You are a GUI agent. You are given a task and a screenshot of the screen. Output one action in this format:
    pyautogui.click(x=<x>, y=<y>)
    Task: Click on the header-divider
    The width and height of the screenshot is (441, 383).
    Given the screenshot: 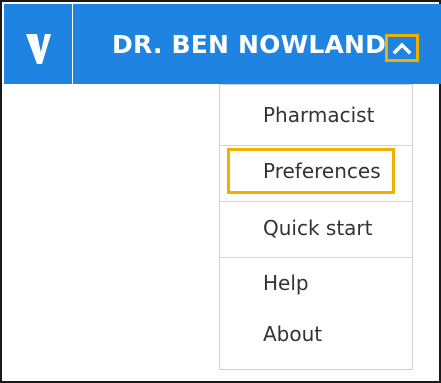 What is the action you would take?
    pyautogui.click(x=72, y=44)
    